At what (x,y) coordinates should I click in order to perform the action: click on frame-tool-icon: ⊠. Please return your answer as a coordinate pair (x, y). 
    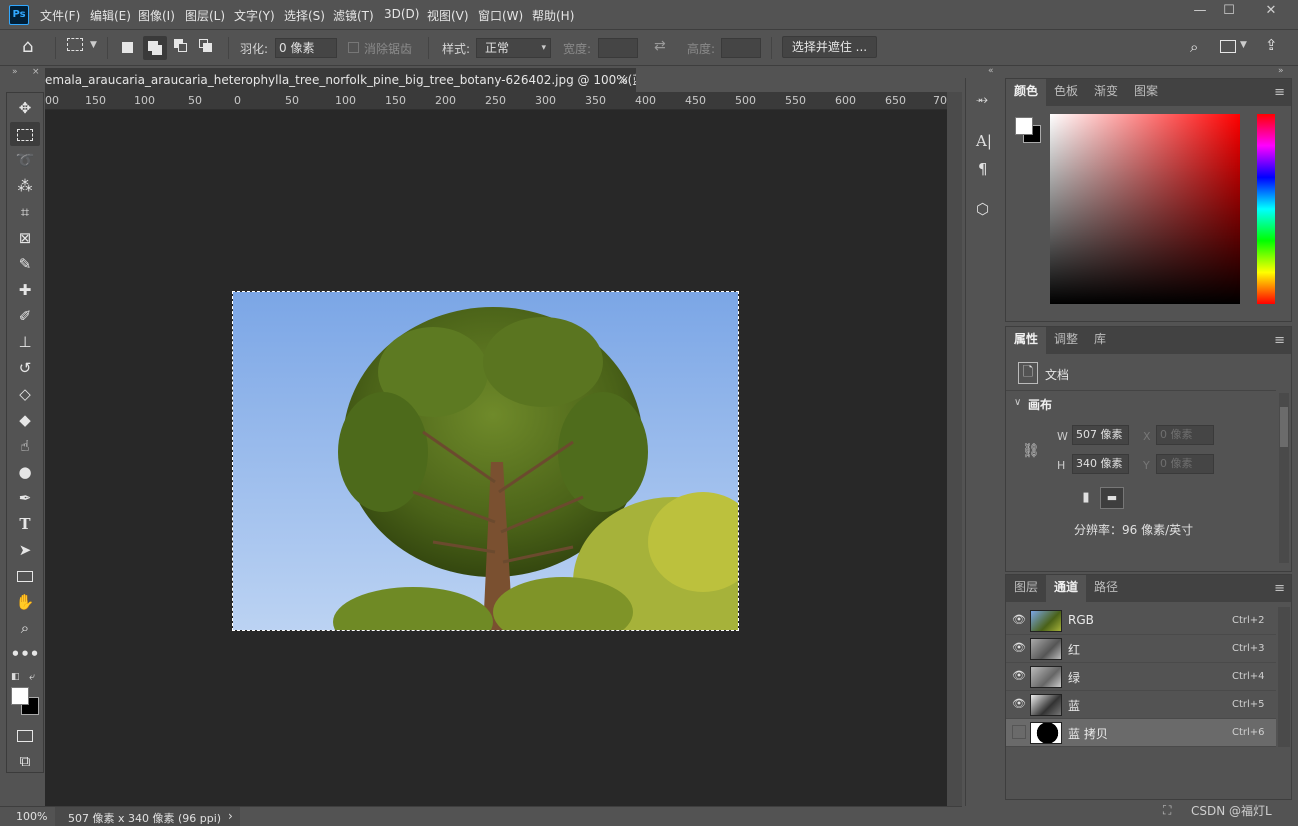
    Looking at the image, I should click on (25, 238).